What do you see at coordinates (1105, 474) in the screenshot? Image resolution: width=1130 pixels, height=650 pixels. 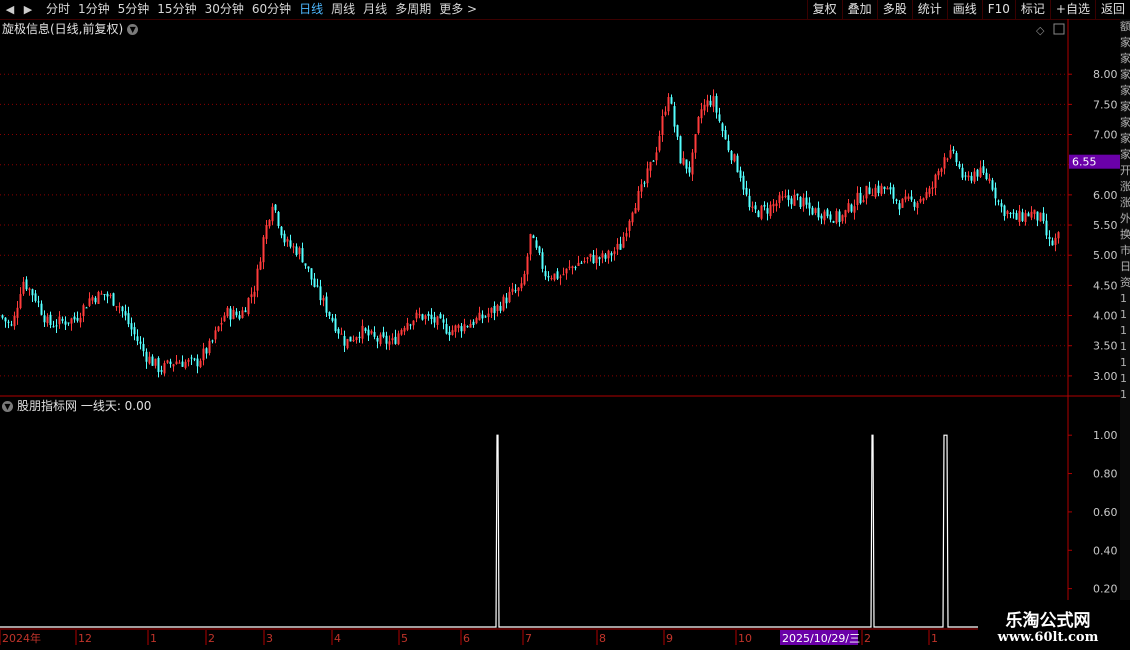 I see `sub-y-tick-label: 0.80` at bounding box center [1105, 474].